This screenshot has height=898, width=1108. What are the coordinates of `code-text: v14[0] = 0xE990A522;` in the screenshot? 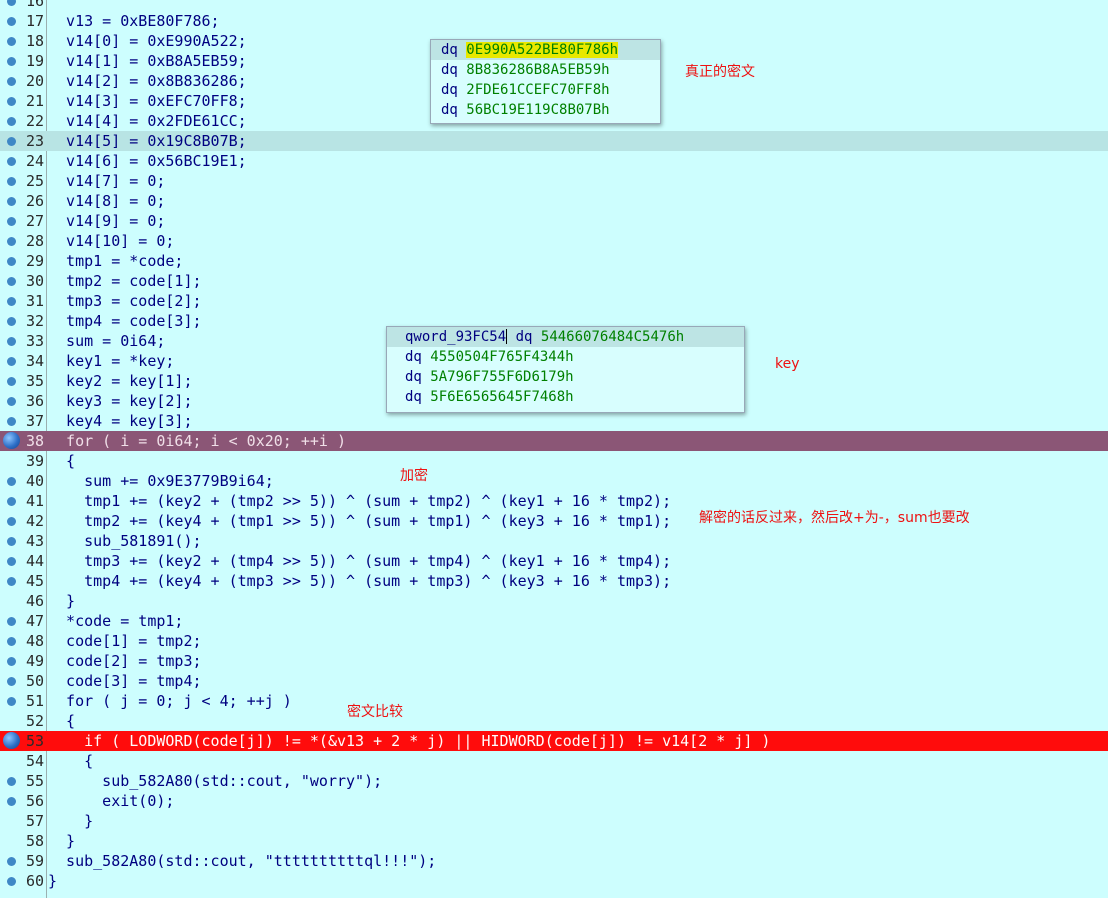 It's located at (147, 41).